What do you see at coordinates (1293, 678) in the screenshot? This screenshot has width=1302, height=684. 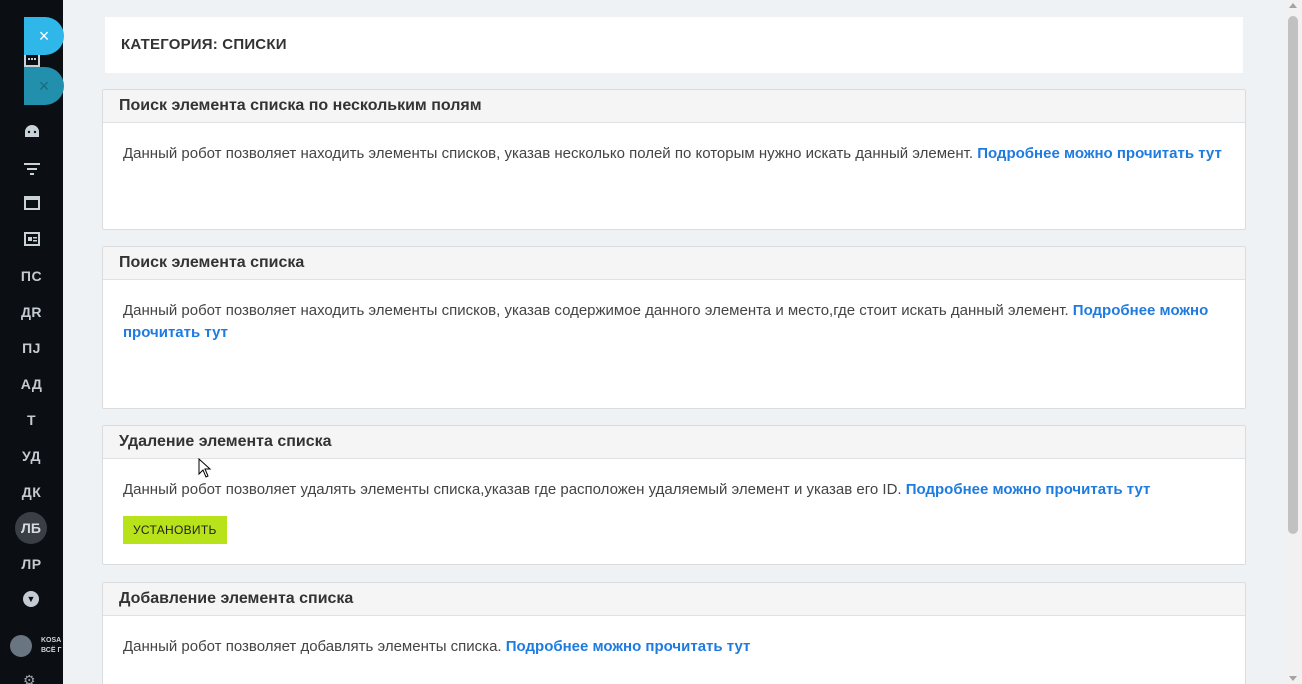 I see `scroll-down-arrow-icon` at bounding box center [1293, 678].